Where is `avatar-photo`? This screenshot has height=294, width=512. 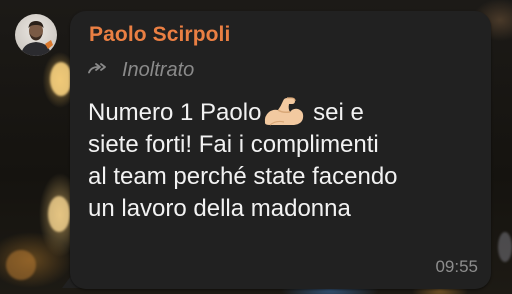 avatar-photo is located at coordinates (37, 38).